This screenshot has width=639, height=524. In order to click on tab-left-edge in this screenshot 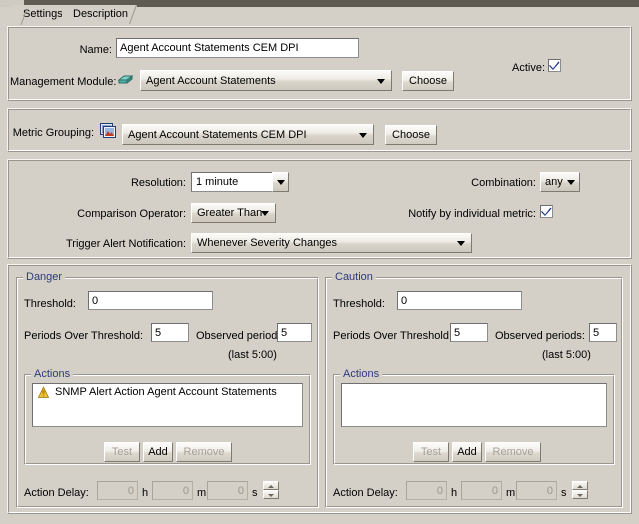, I will do `click(23, 17)`.